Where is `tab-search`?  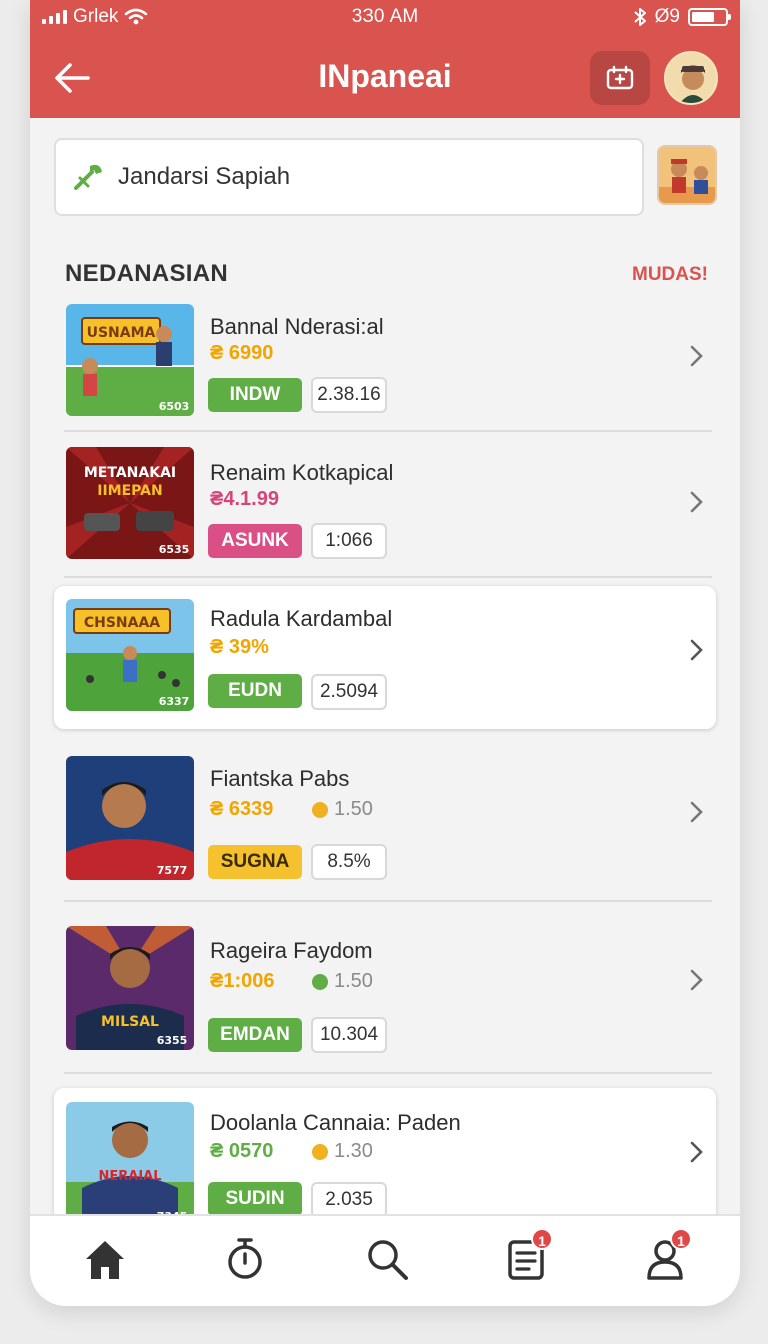 tab-search is located at coordinates (387, 1259).